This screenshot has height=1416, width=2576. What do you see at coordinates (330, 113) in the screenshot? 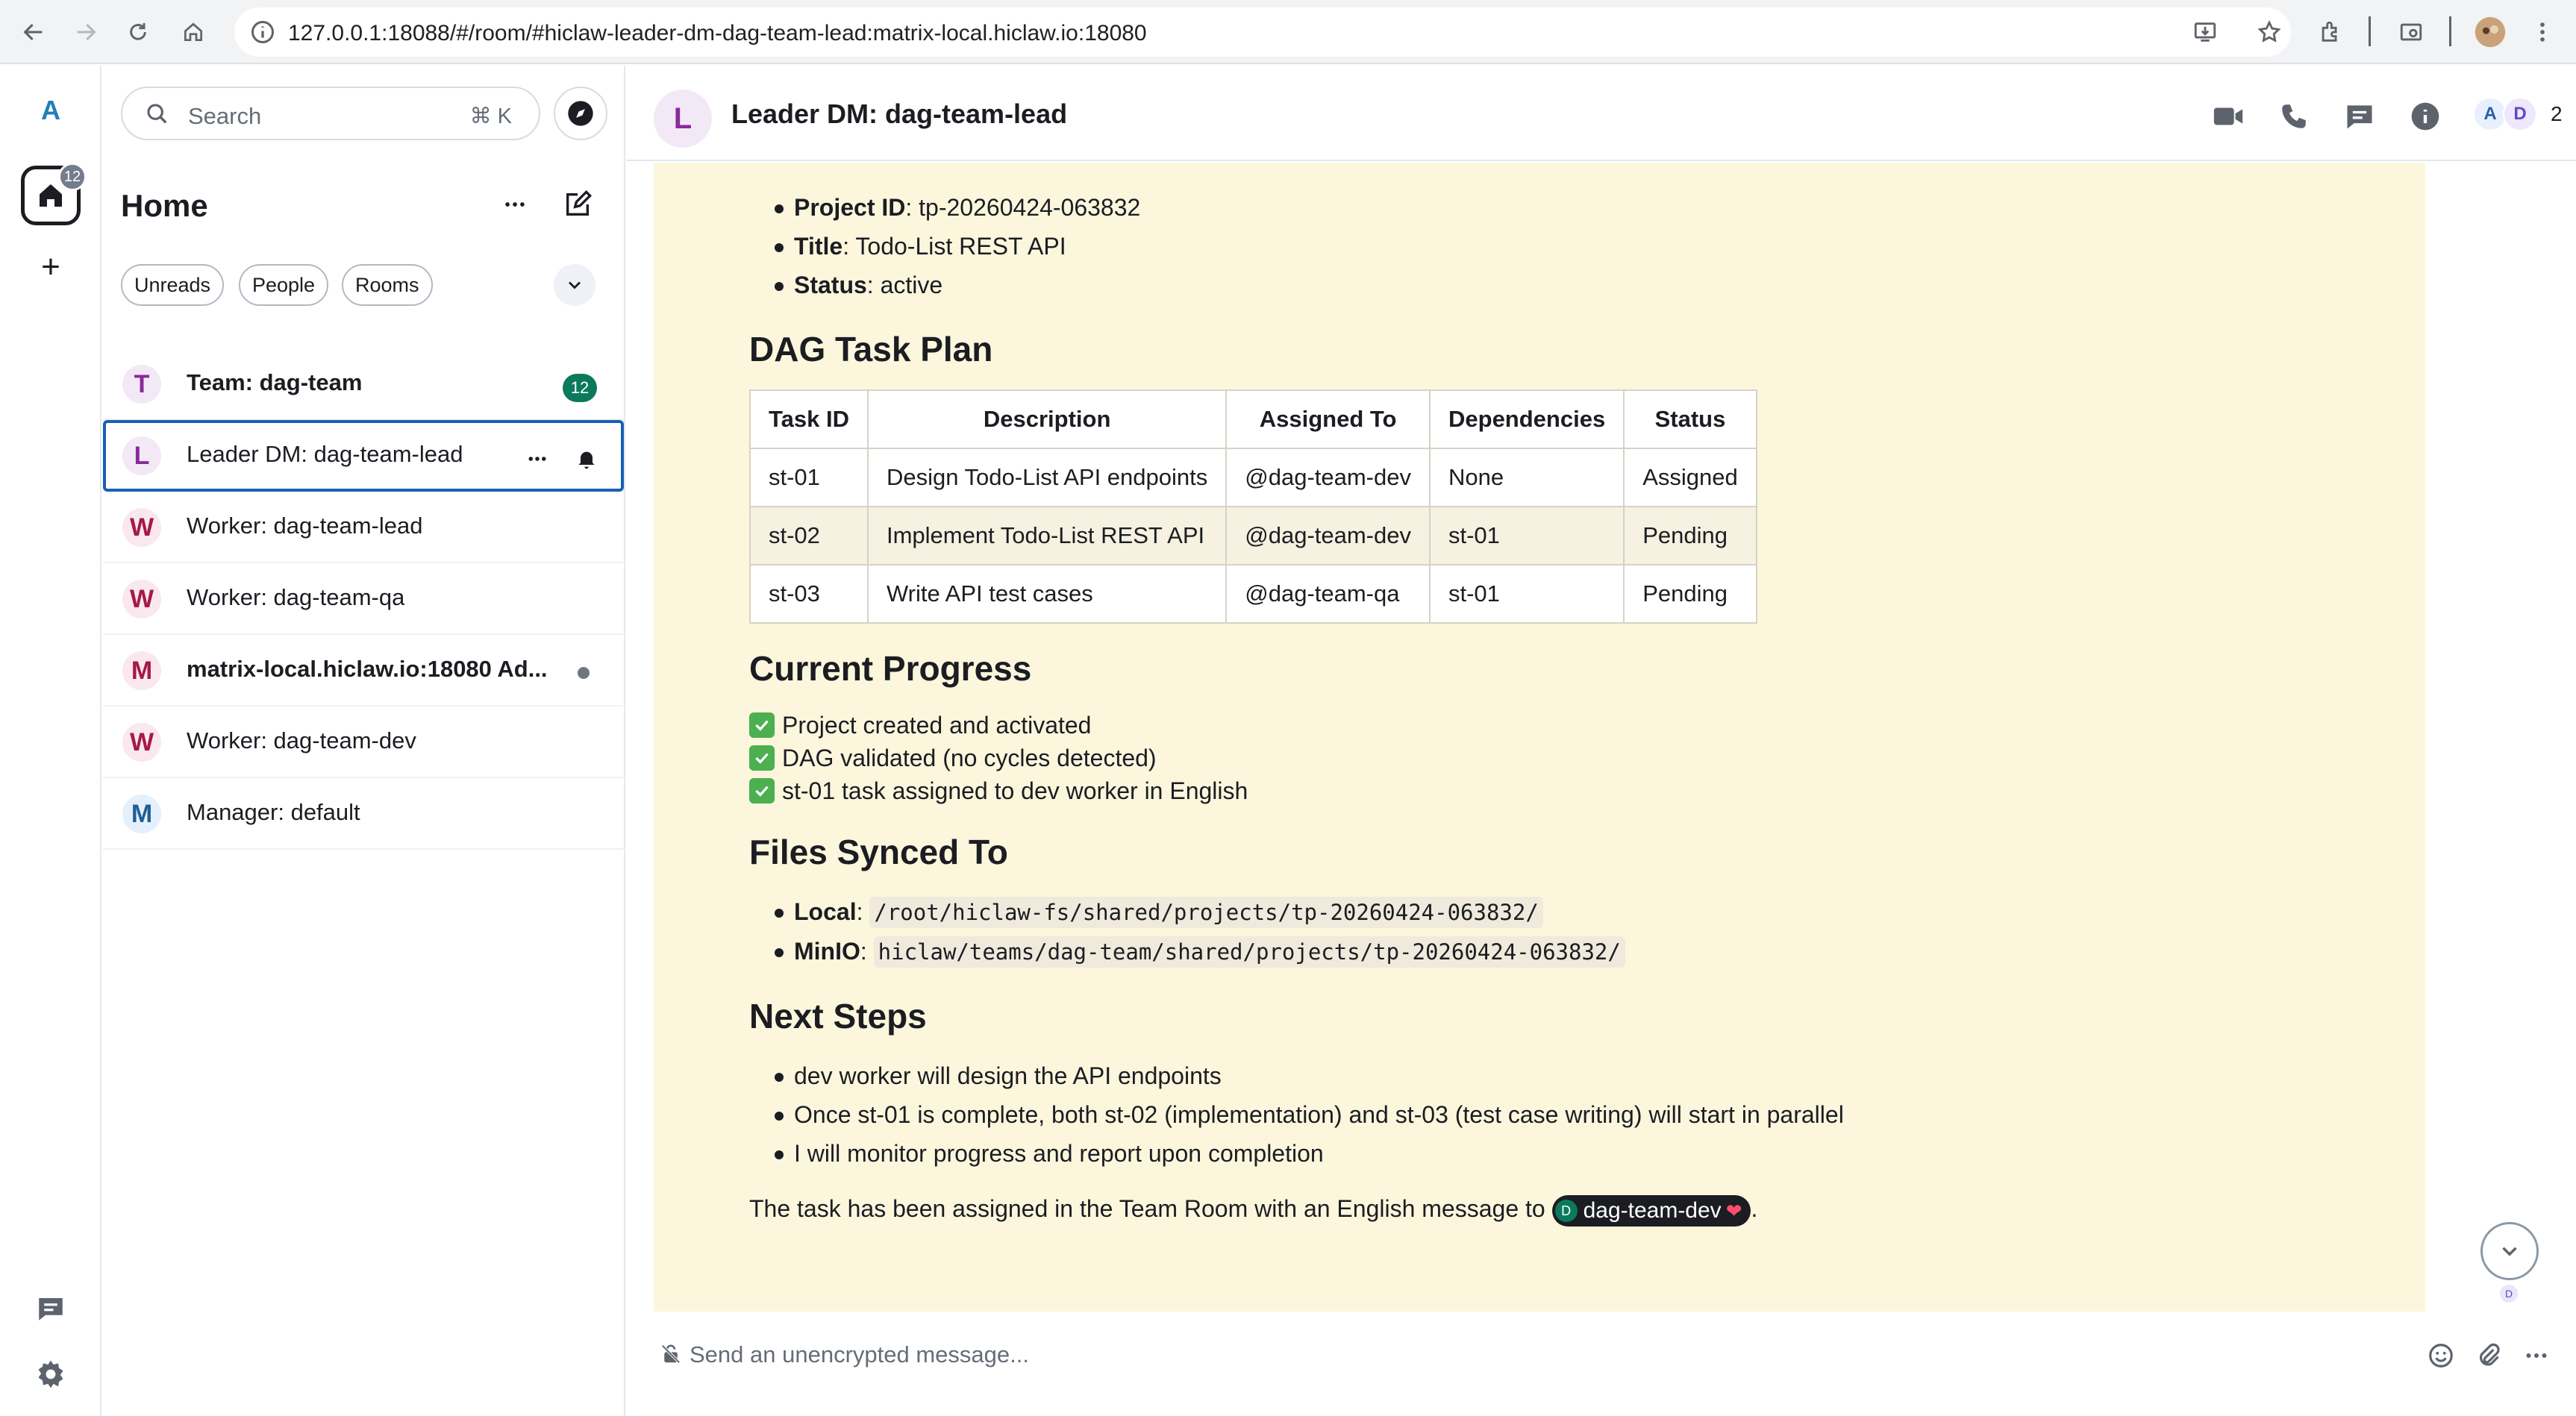
I see `search-input: Search ⌘ K` at bounding box center [330, 113].